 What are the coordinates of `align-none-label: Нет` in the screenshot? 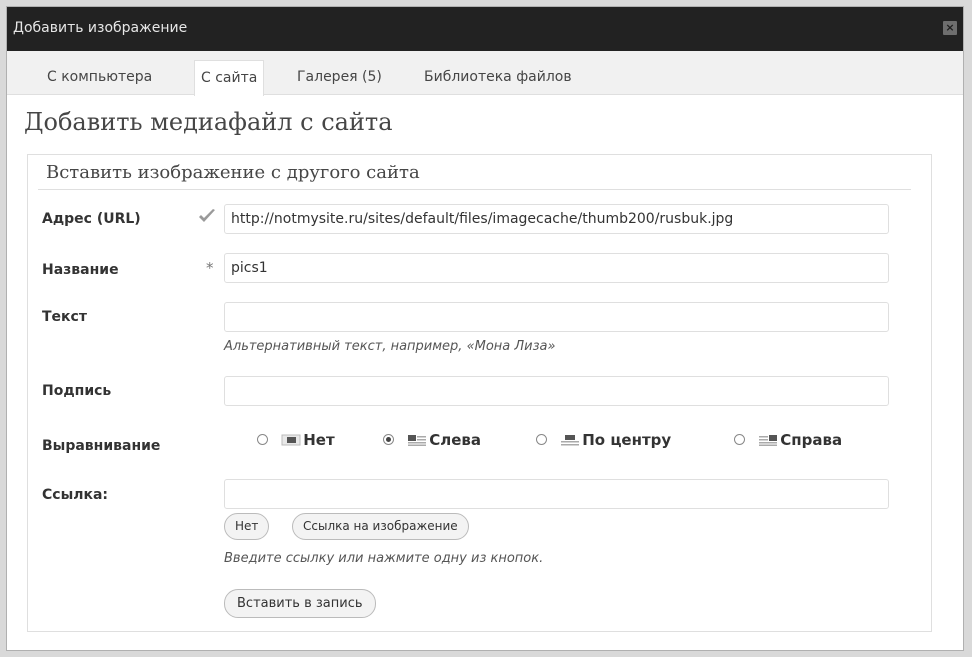 It's located at (319, 440).